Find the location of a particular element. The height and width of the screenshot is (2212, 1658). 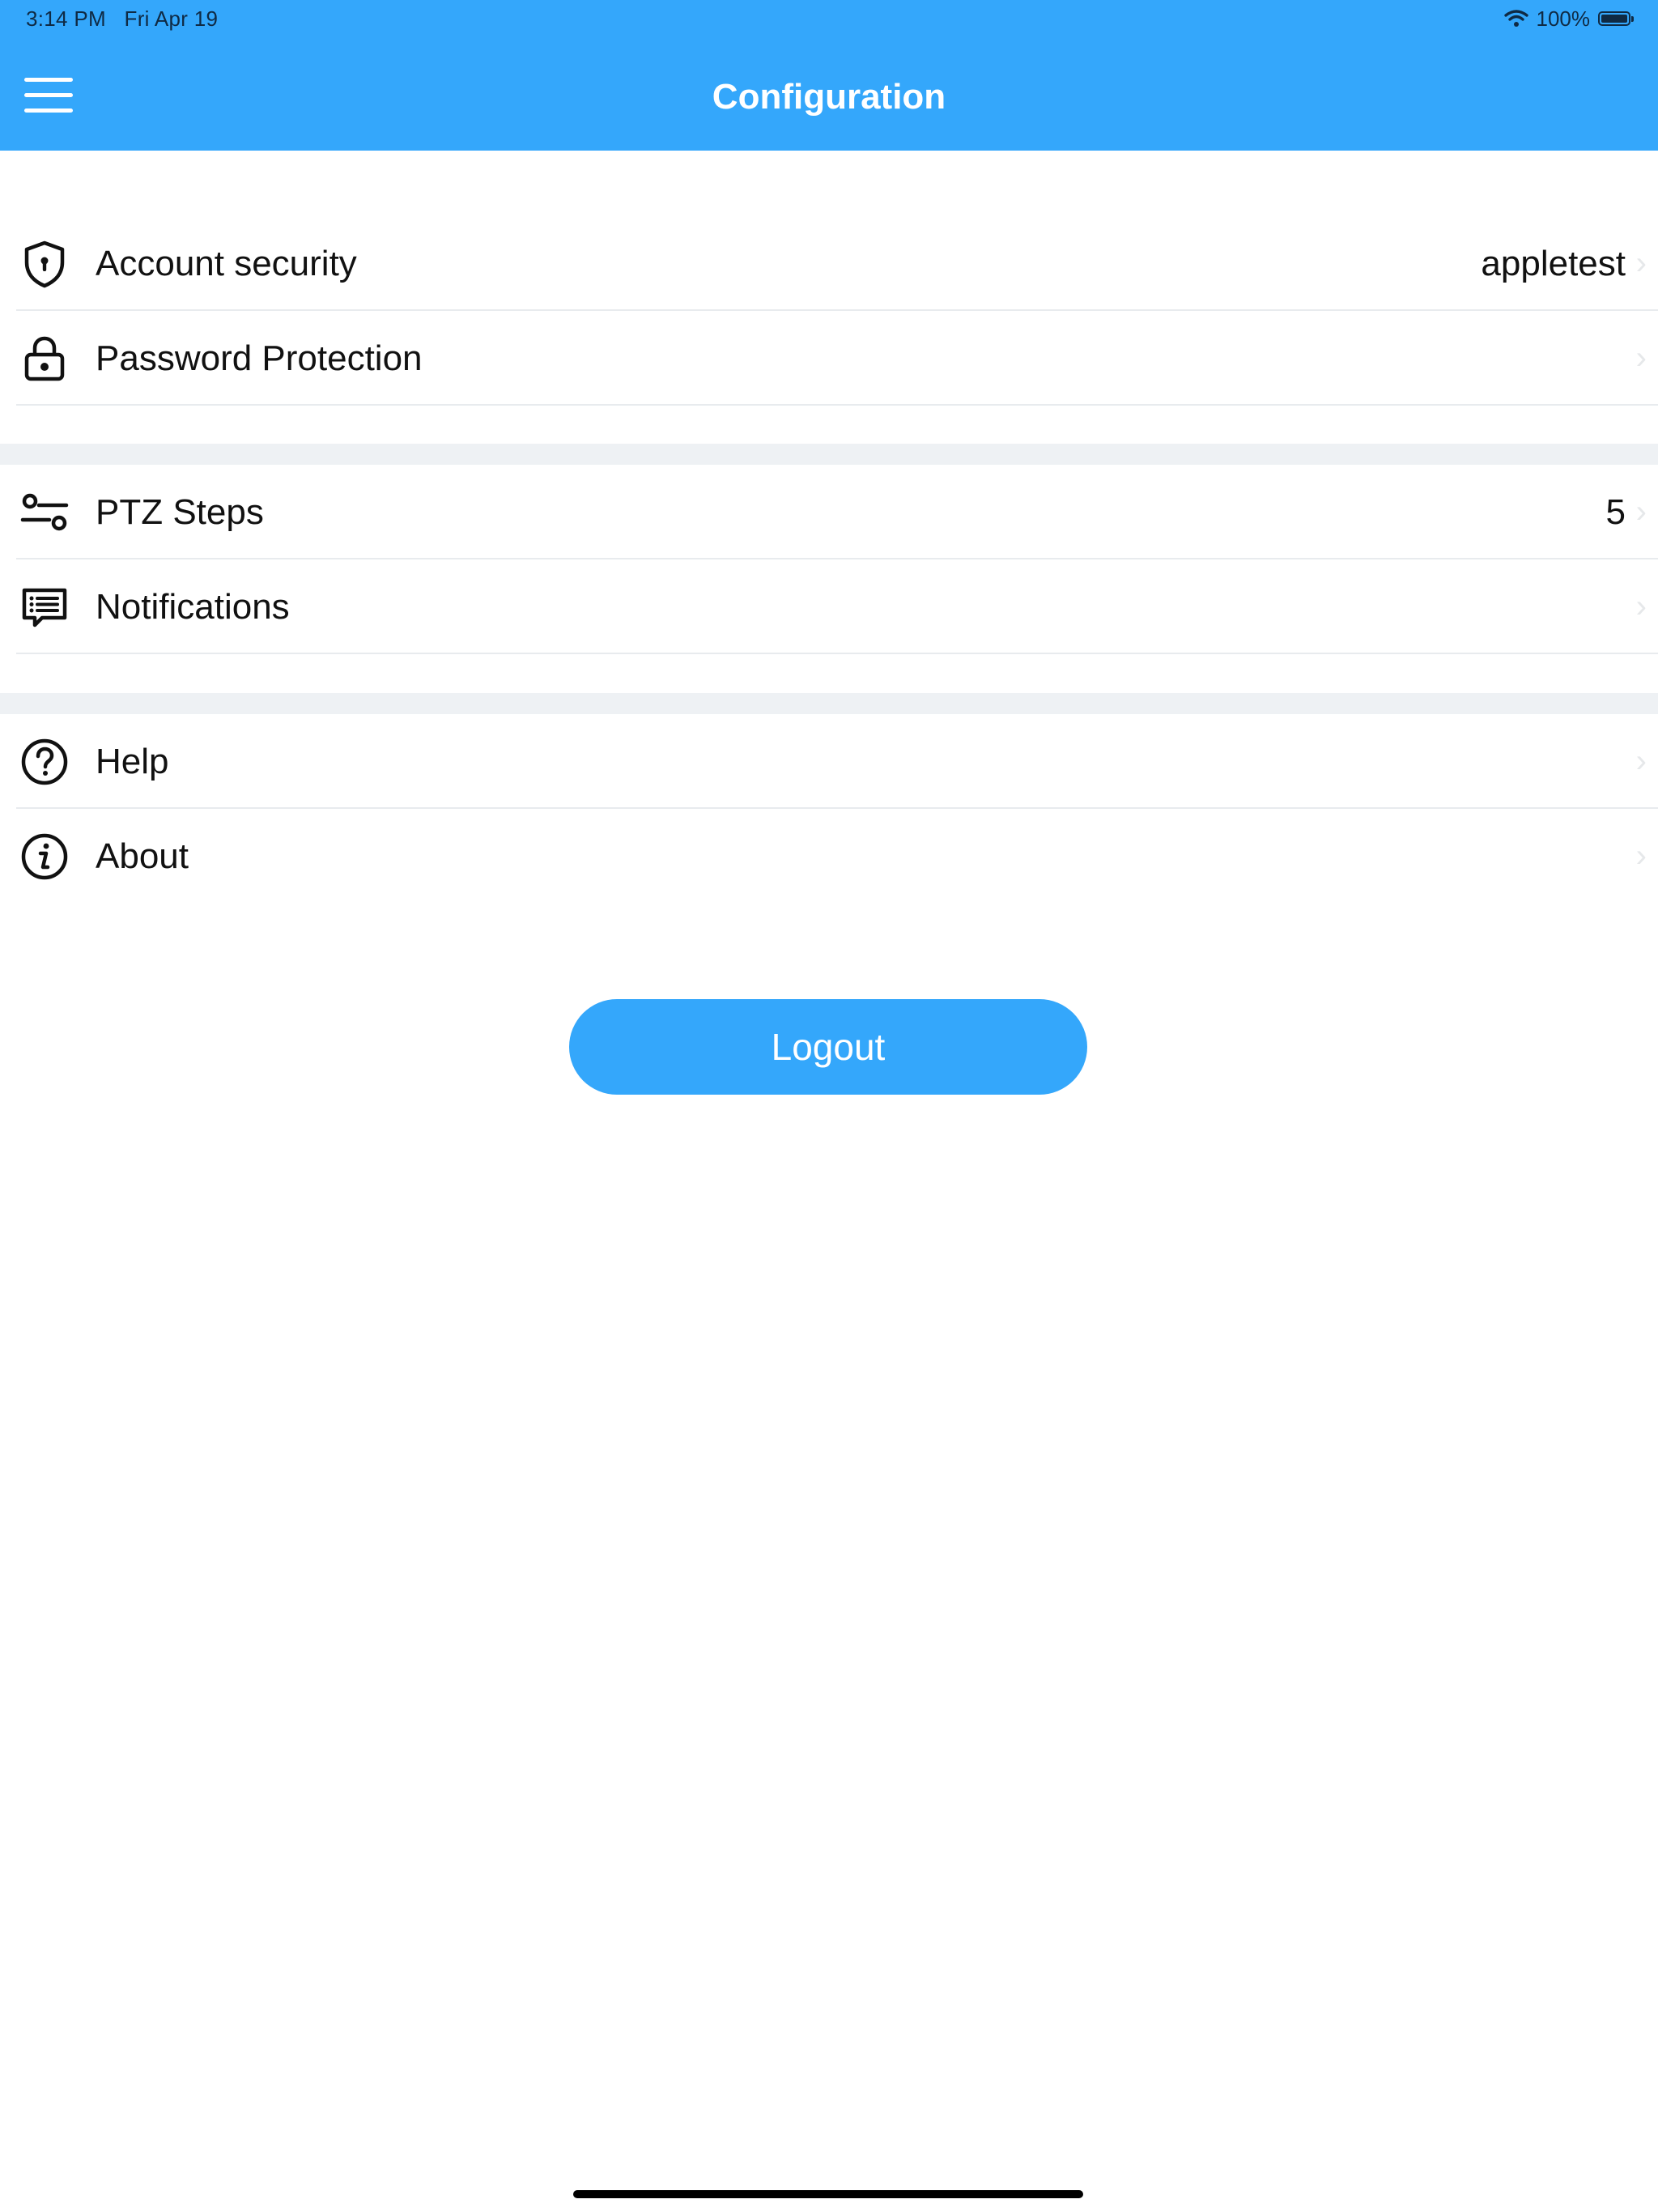

help-row: Help › is located at coordinates (829, 762).